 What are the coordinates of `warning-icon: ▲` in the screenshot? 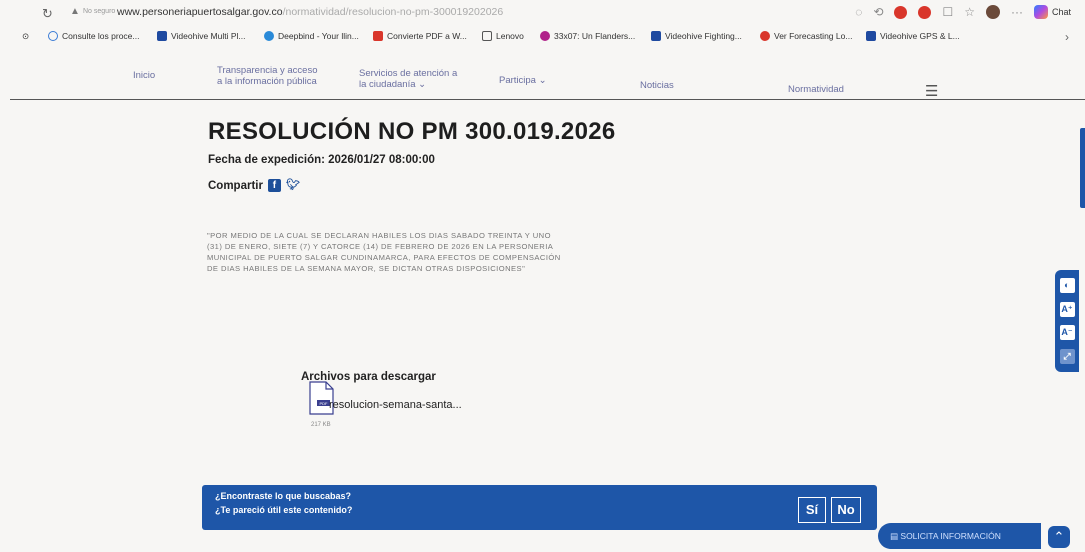 It's located at (75, 11).